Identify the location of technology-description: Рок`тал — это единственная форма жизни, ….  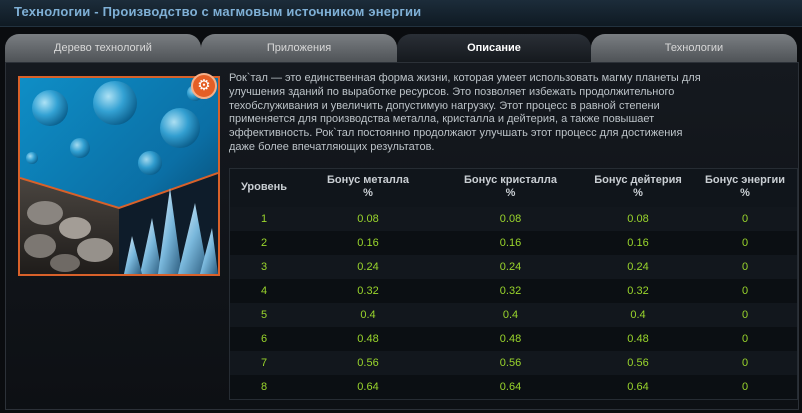
(465, 112).